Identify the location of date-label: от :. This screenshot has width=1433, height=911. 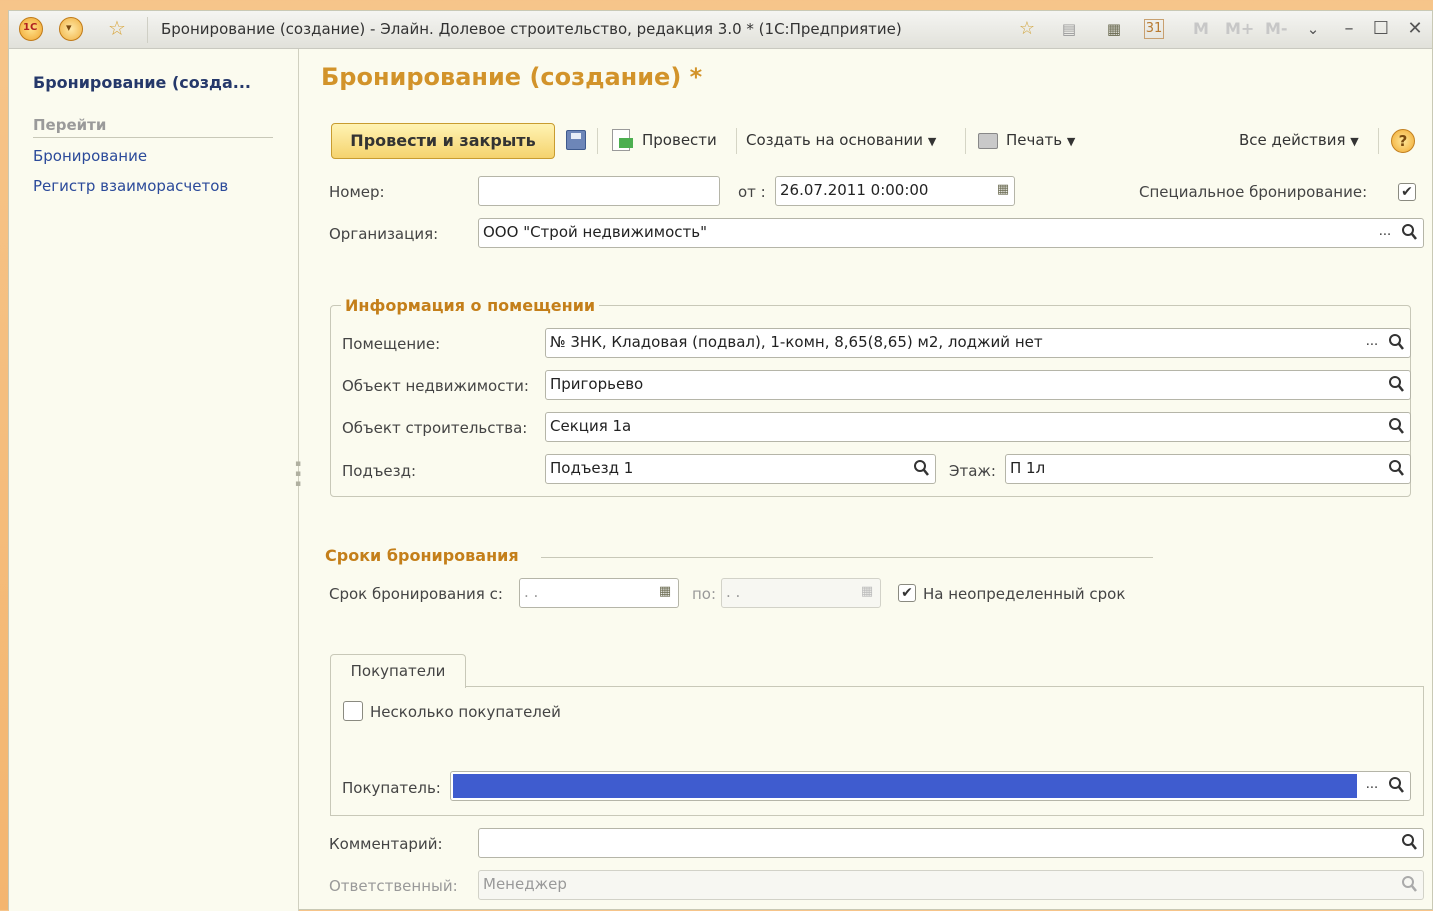
(752, 192).